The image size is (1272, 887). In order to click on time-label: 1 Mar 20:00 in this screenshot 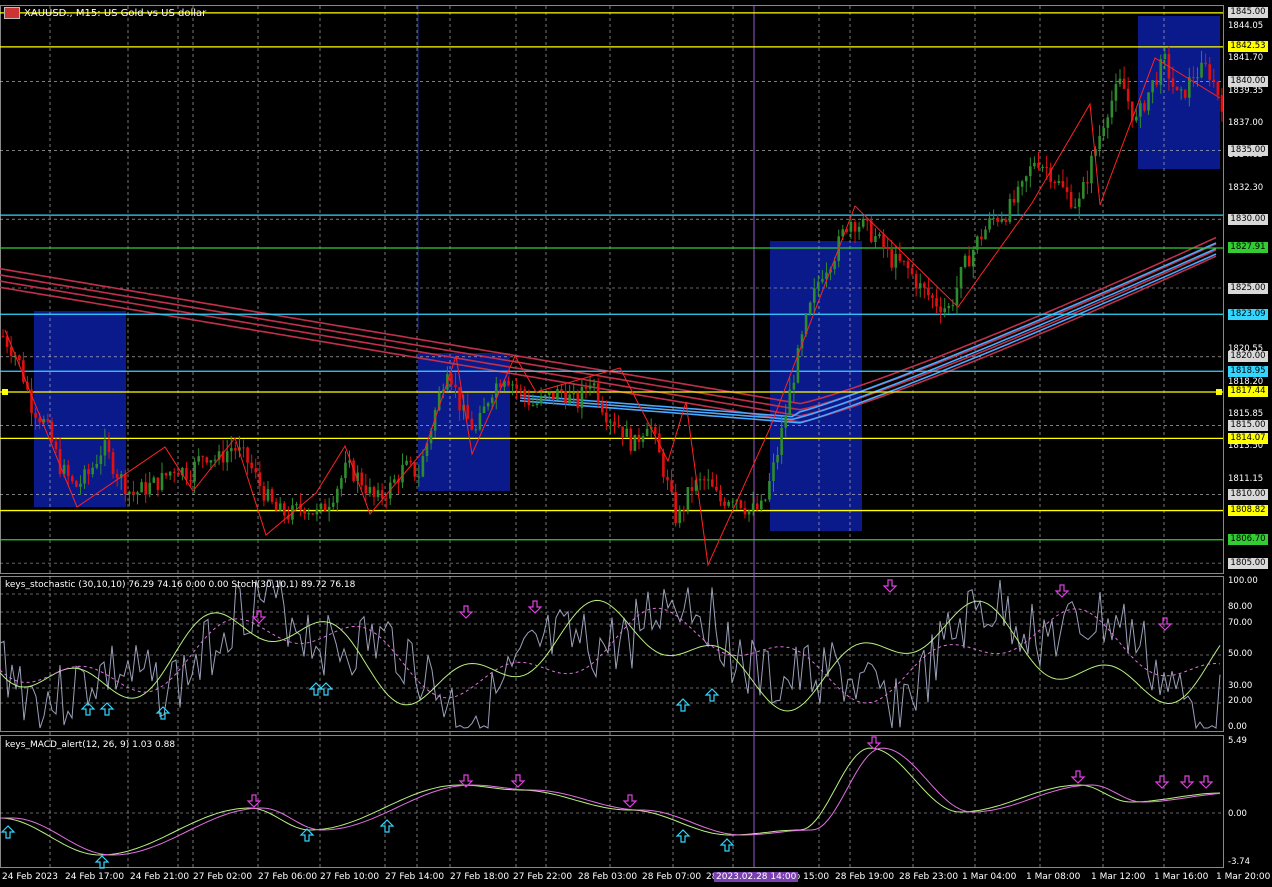, I will do `click(1243, 877)`.